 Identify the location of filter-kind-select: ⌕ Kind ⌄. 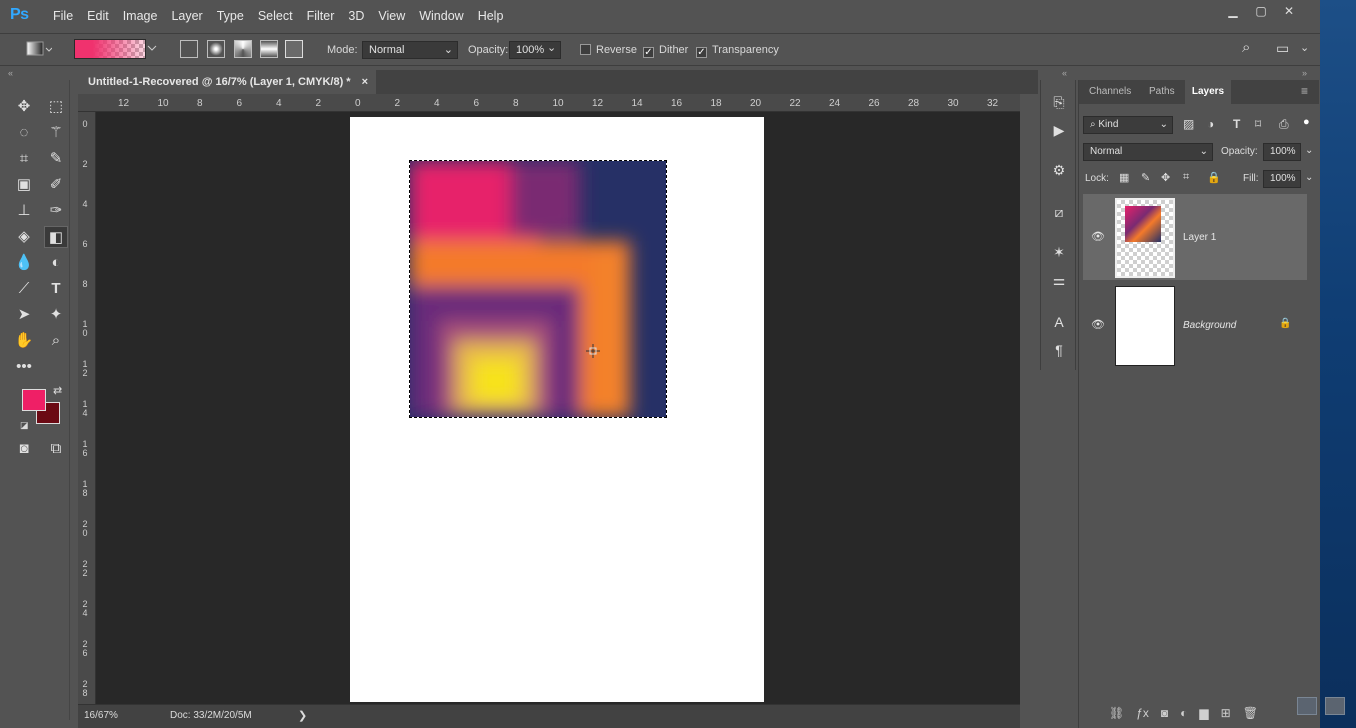
(1128, 125).